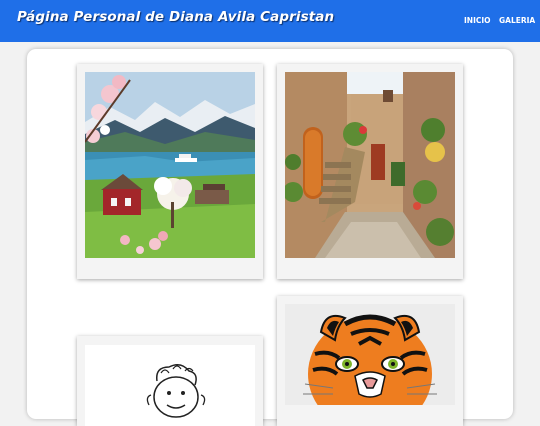 The height and width of the screenshot is (426, 540). I want to click on site-title: Página Personal de Diana Avila Capristan, so click(176, 17).